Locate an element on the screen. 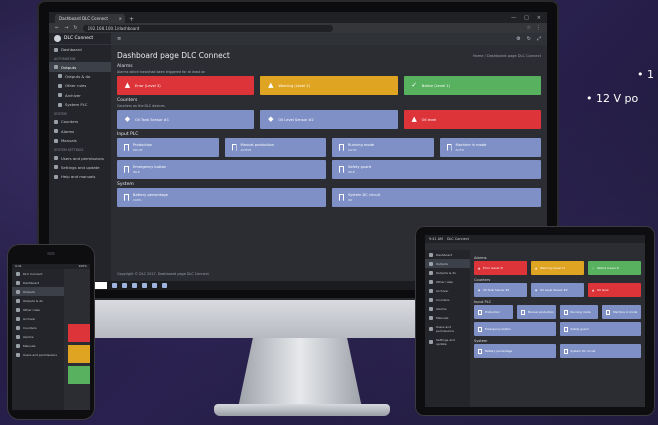 The image size is (658, 425). tablet-system-card: System DC circuit is located at coordinates (600, 351).